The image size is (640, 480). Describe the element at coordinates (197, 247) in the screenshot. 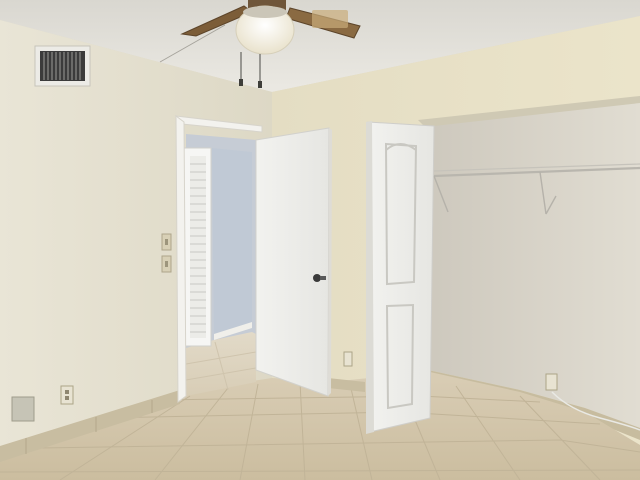

I see `louvered-door` at that location.